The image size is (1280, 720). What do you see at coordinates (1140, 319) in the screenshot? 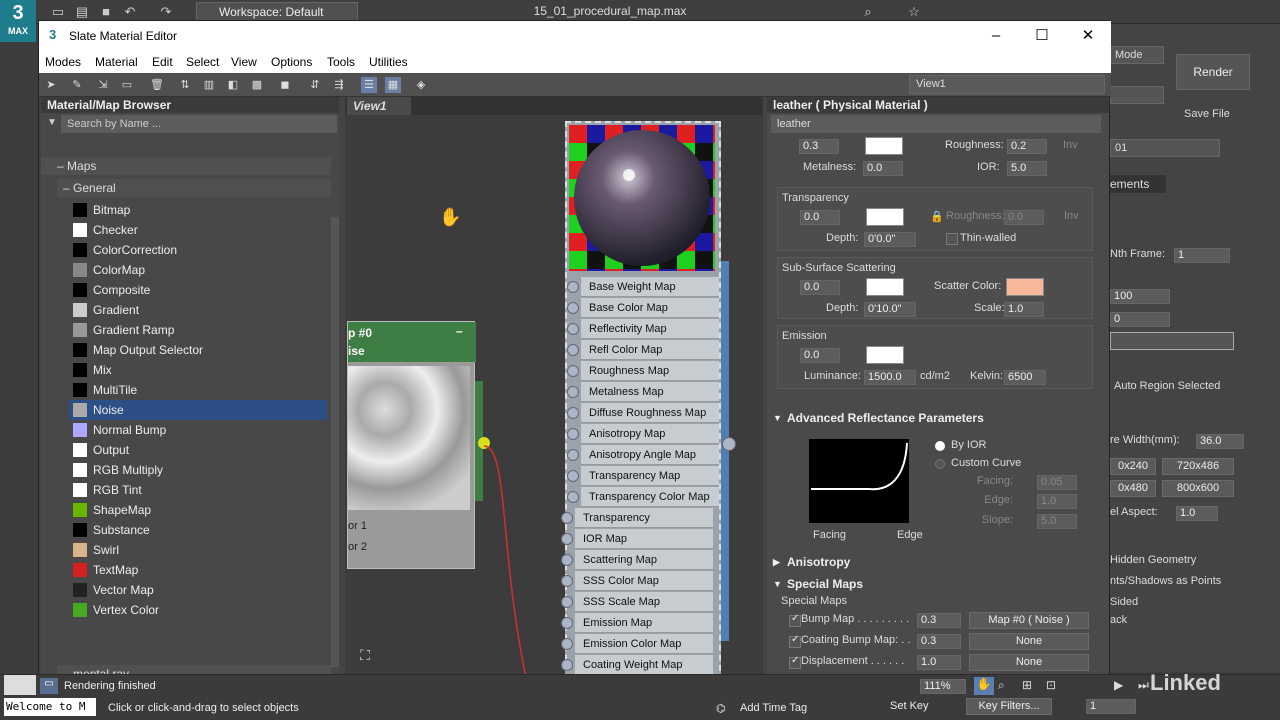
I see `range-start-input: 0` at bounding box center [1140, 319].